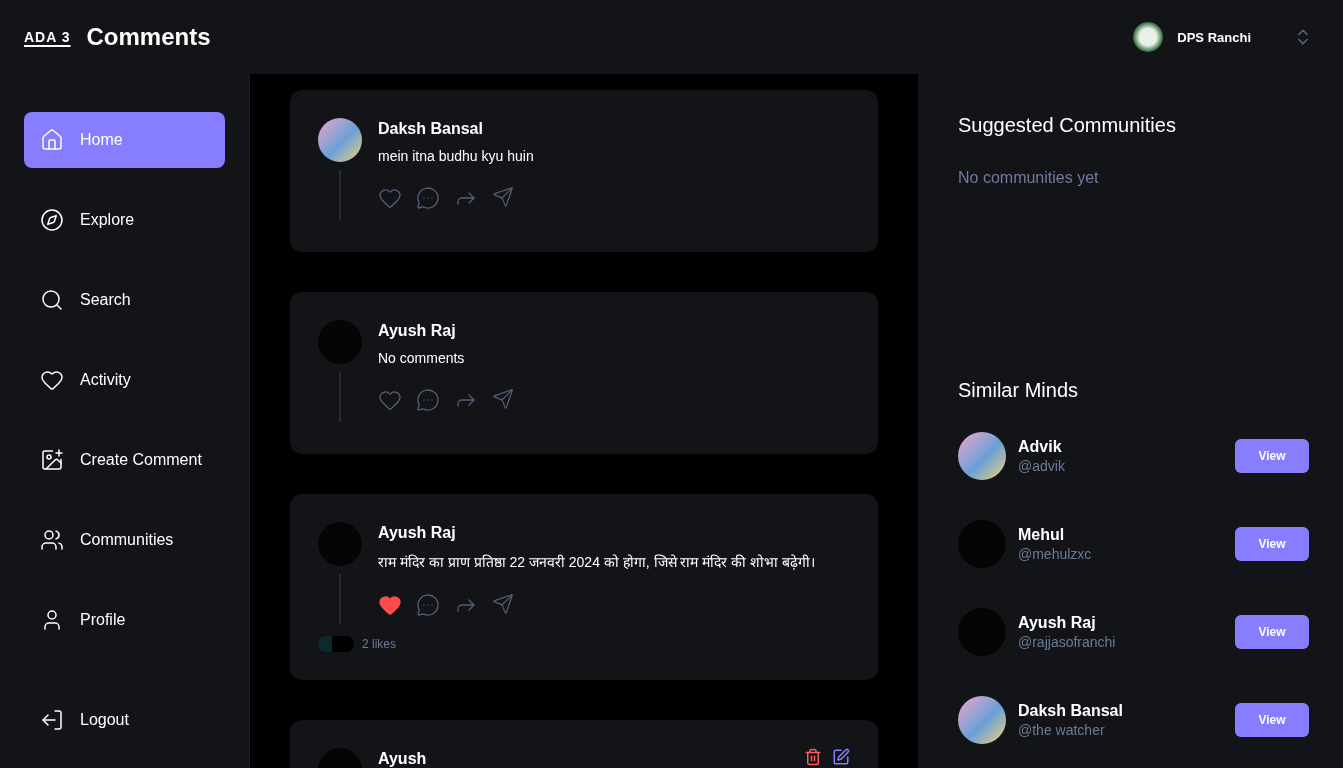  I want to click on user-handle: @rajjasofranchi, so click(1067, 642).